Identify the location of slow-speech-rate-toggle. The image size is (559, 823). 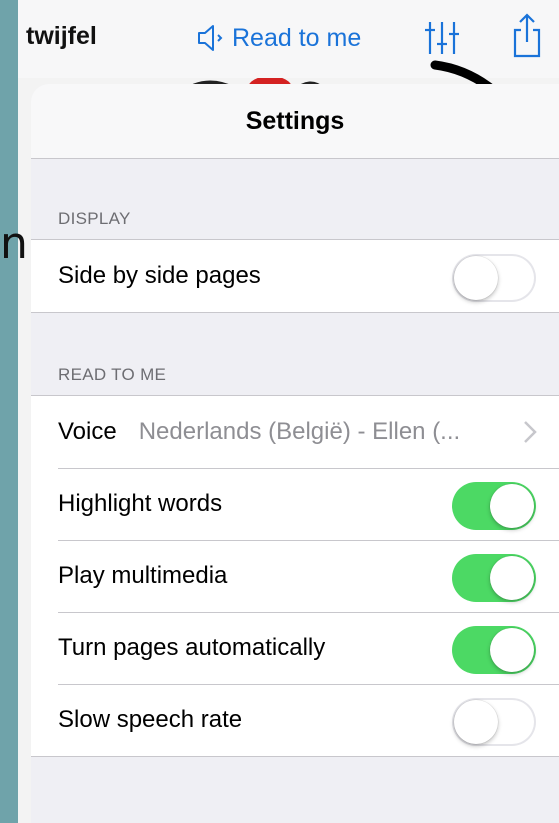
(494, 722).